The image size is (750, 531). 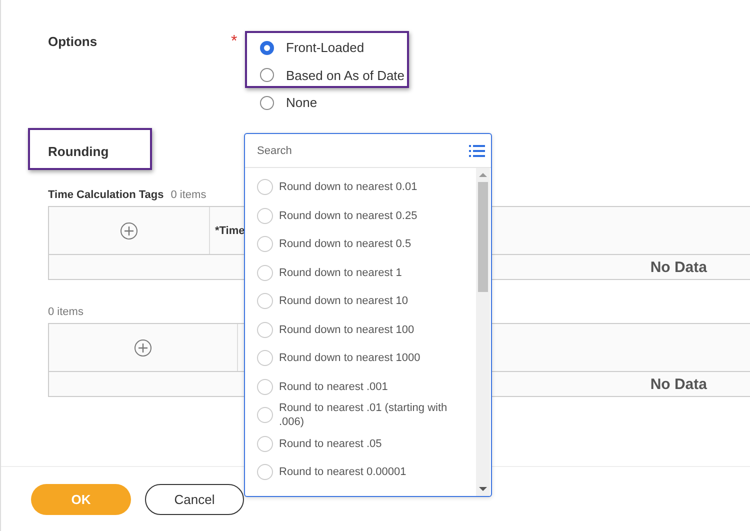 I want to click on list-icon, so click(x=477, y=151).